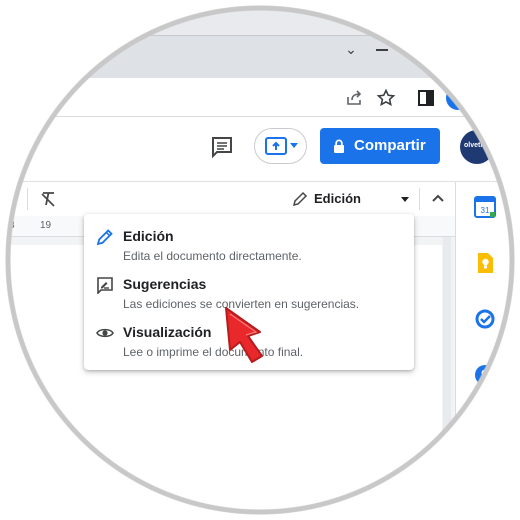 The width and height of the screenshot is (520, 520). What do you see at coordinates (12, 199) in the screenshot?
I see `more-vert-icon` at bounding box center [12, 199].